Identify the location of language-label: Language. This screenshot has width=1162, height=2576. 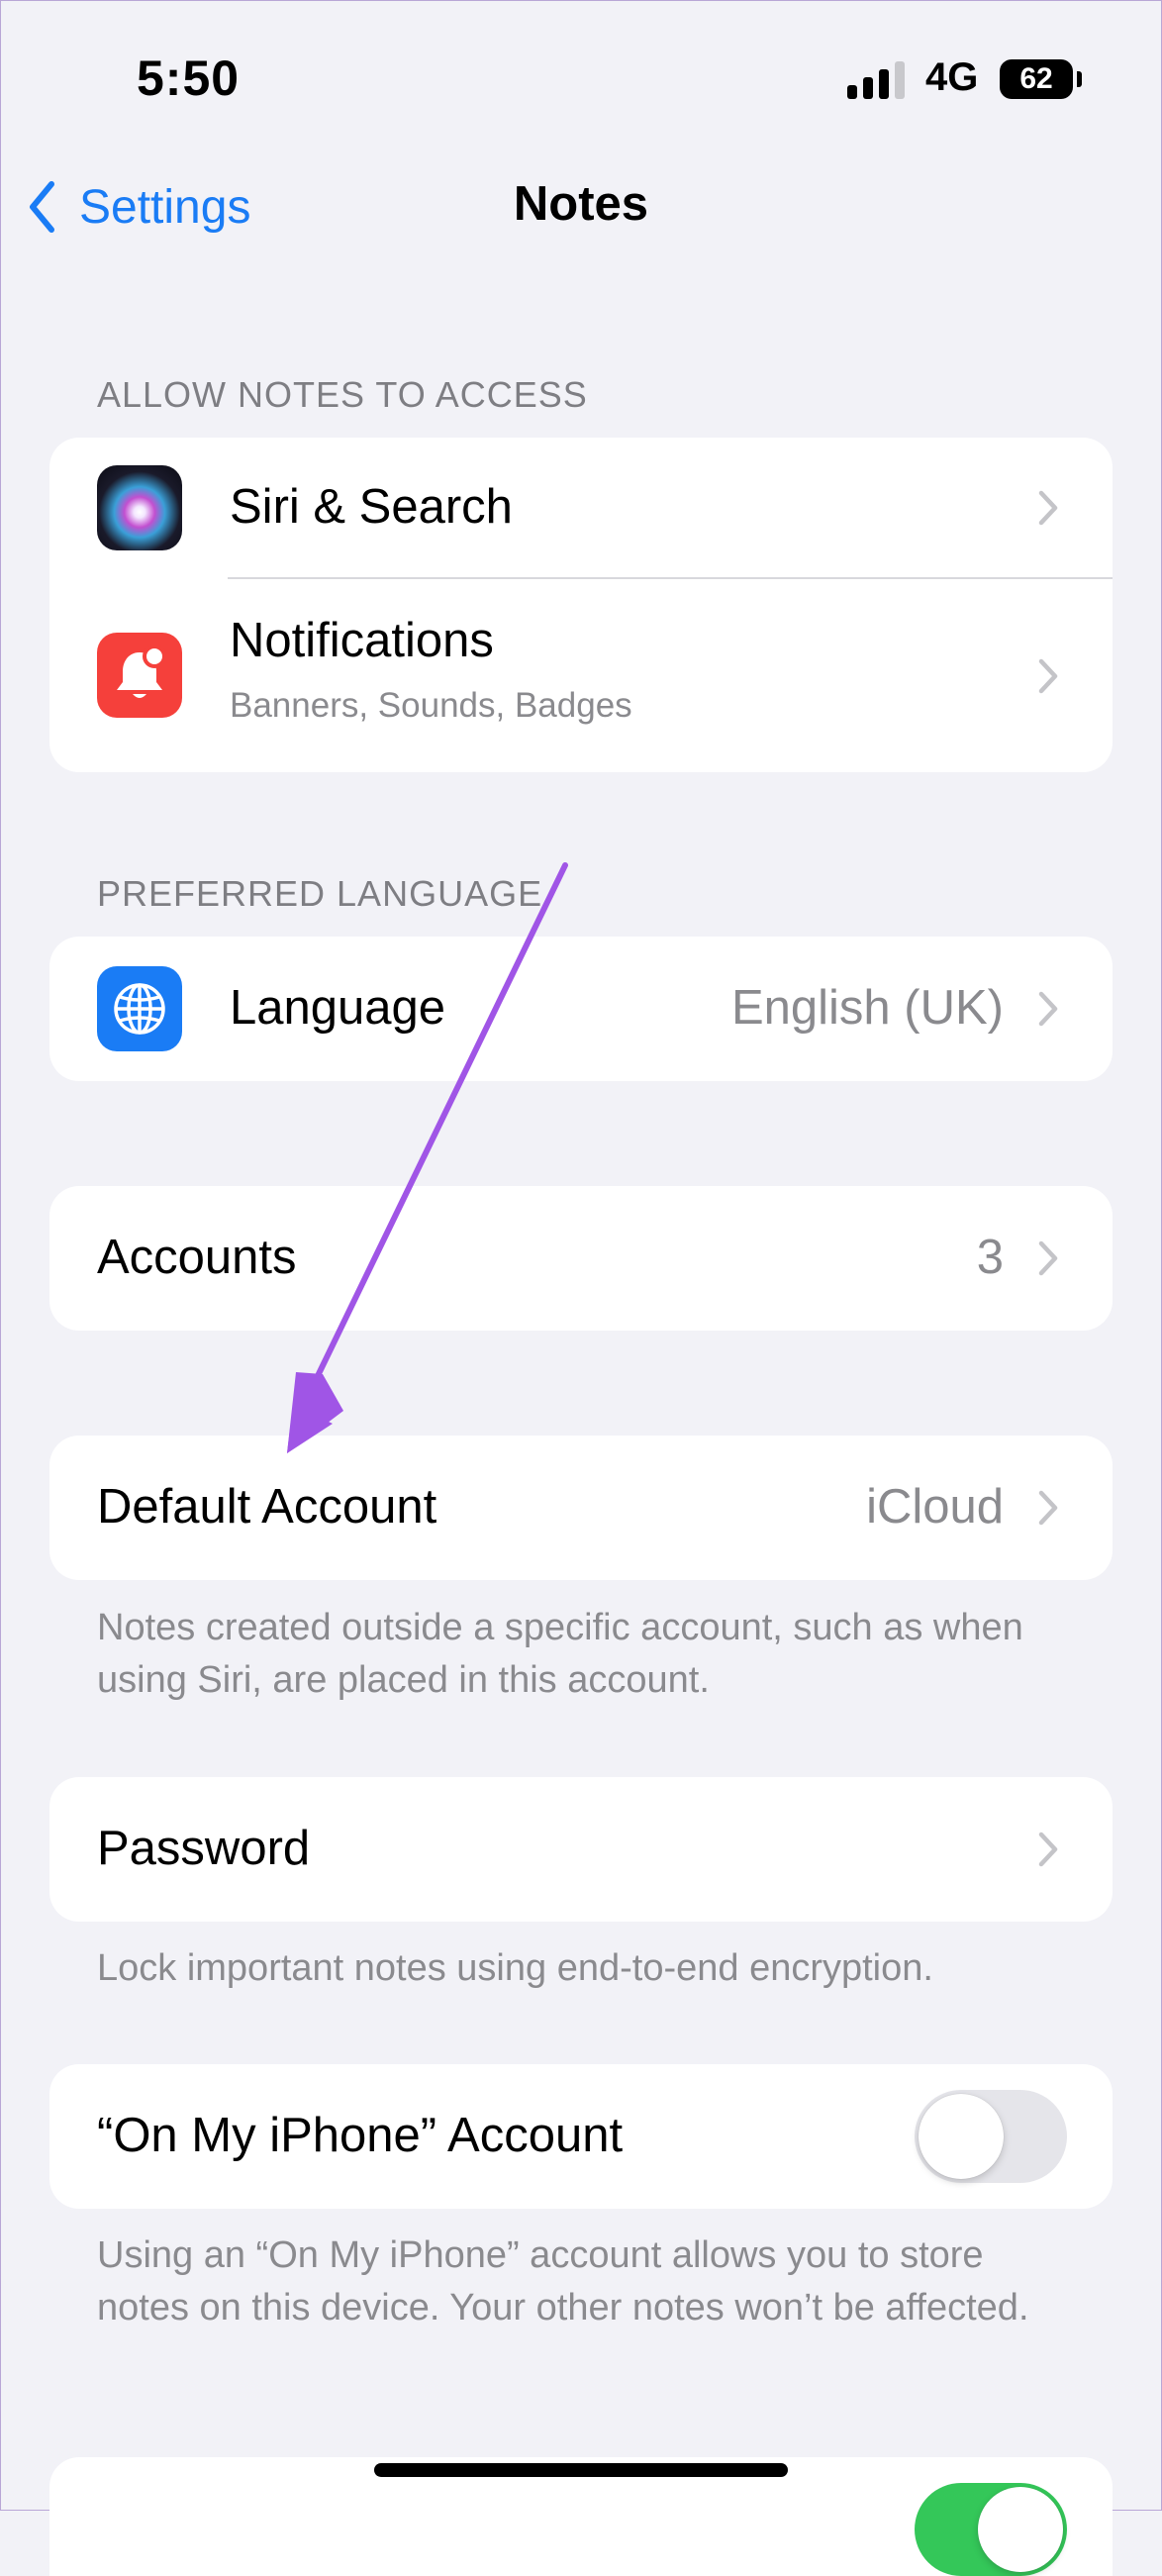
(338, 1008).